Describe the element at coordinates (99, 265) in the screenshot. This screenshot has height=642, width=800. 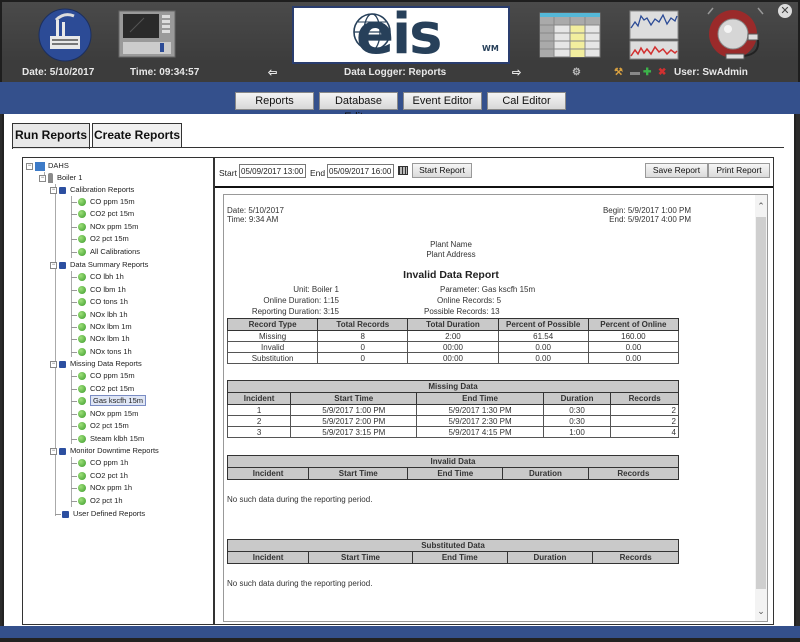
I see `tree-group-data-summary: − Data Summary Reports` at that location.